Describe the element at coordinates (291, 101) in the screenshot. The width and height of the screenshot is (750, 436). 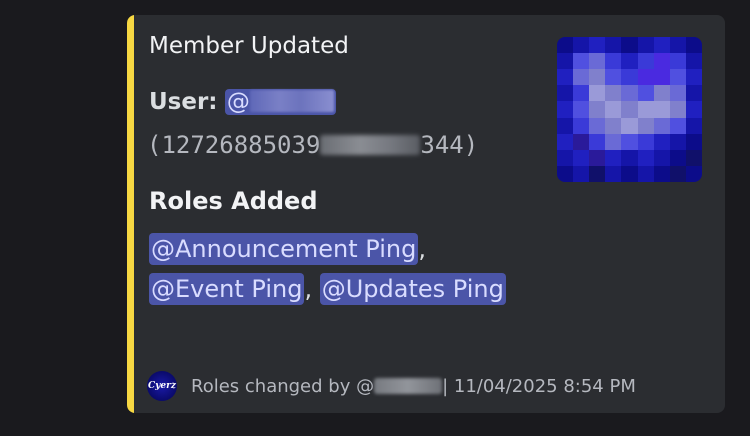
I see `redacted-username` at that location.